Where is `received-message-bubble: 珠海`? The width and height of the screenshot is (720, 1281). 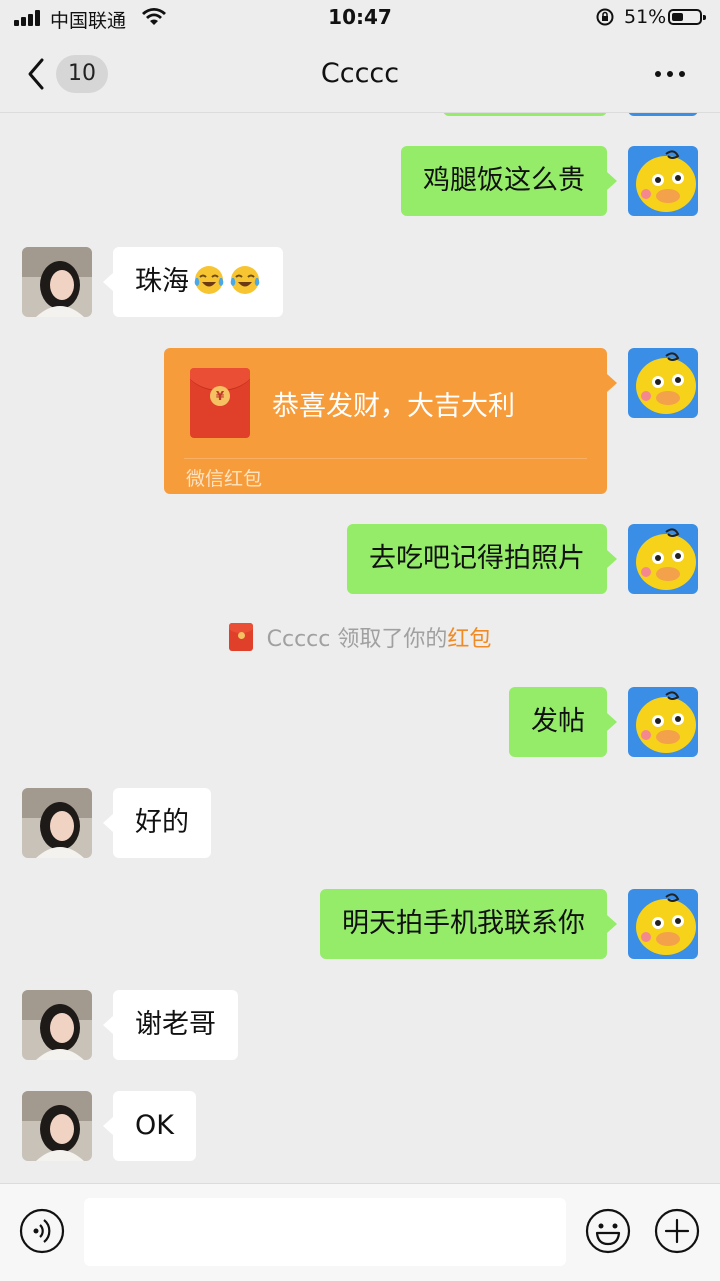
received-message-bubble: 珠海 is located at coordinates (193, 282).